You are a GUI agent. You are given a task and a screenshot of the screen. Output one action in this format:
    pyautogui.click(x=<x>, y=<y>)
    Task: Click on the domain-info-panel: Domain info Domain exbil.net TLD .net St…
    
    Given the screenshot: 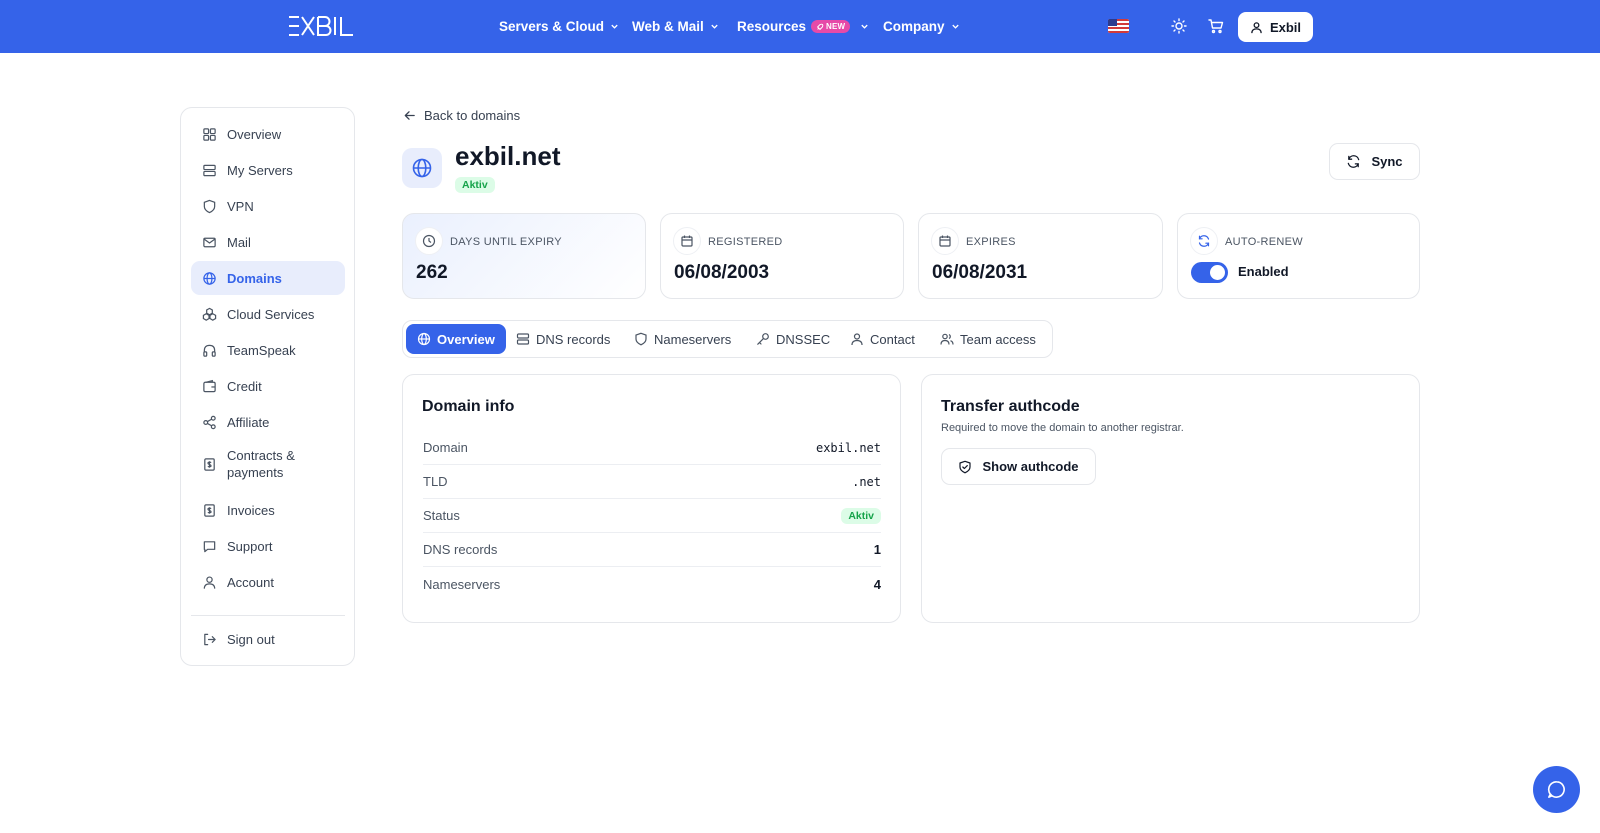 What is the action you would take?
    pyautogui.click(x=651, y=498)
    